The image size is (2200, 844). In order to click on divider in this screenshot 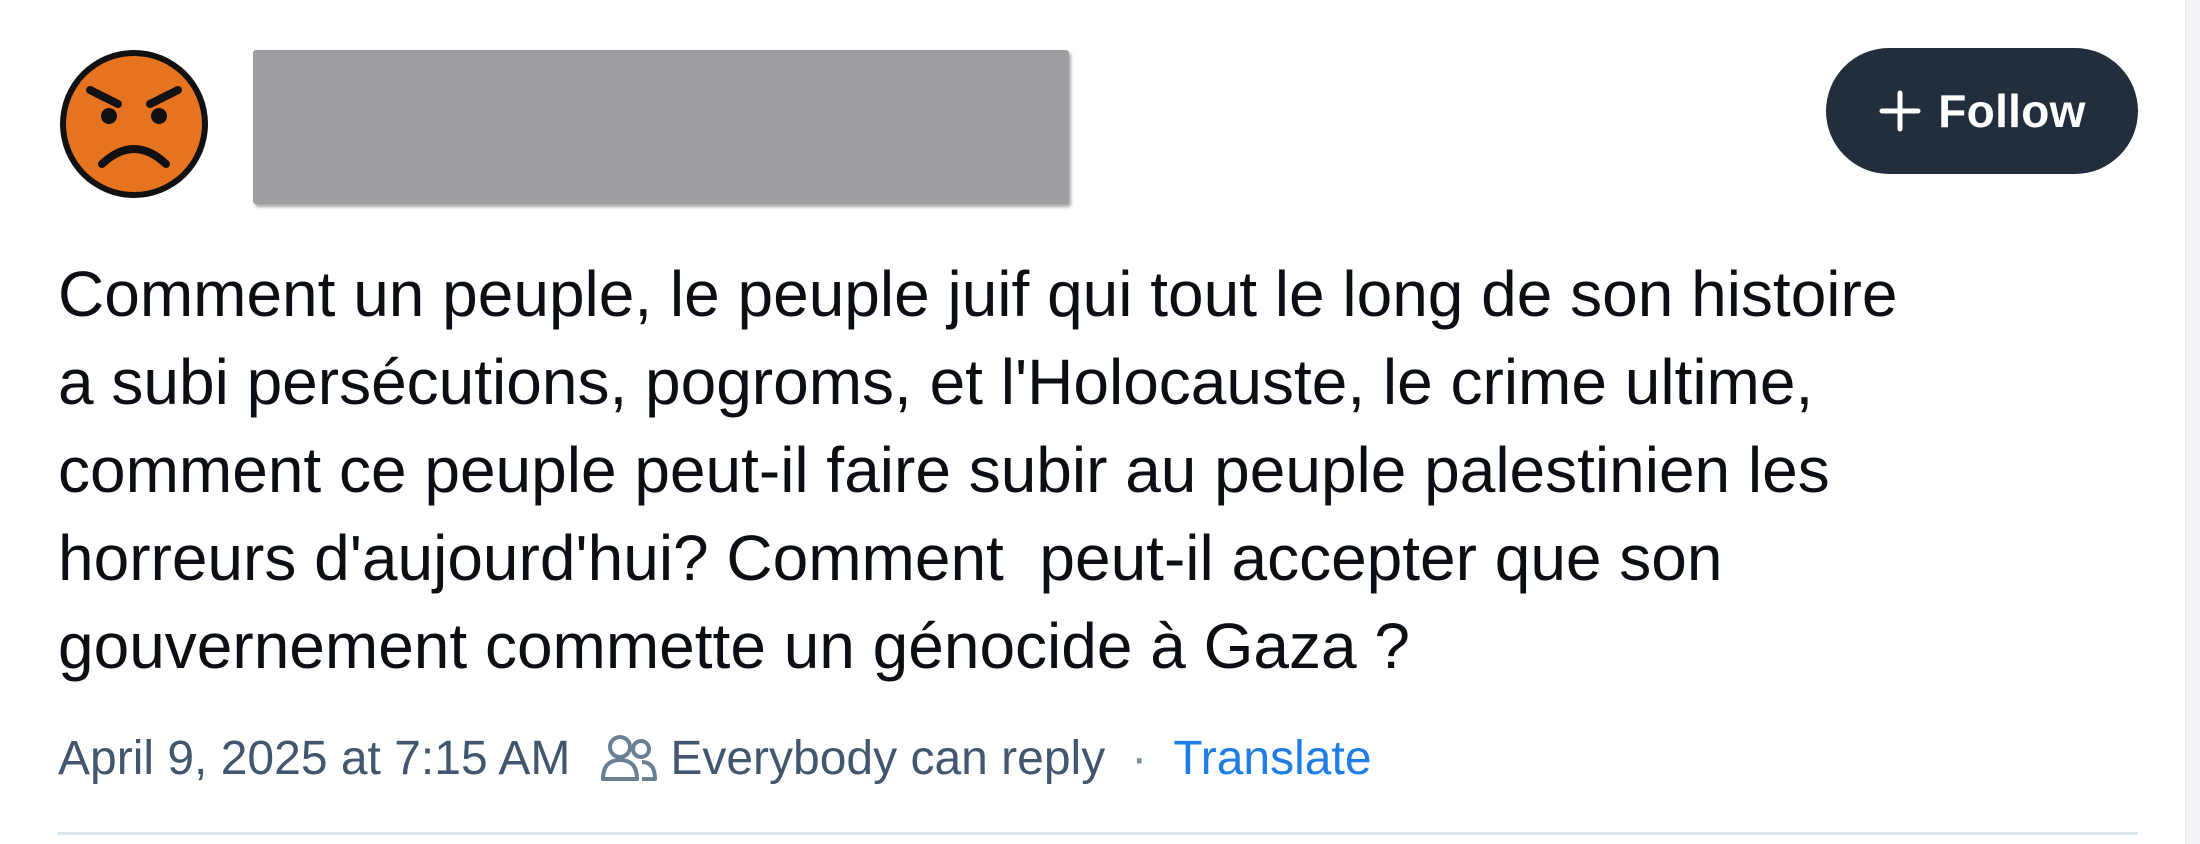, I will do `click(1098, 833)`.